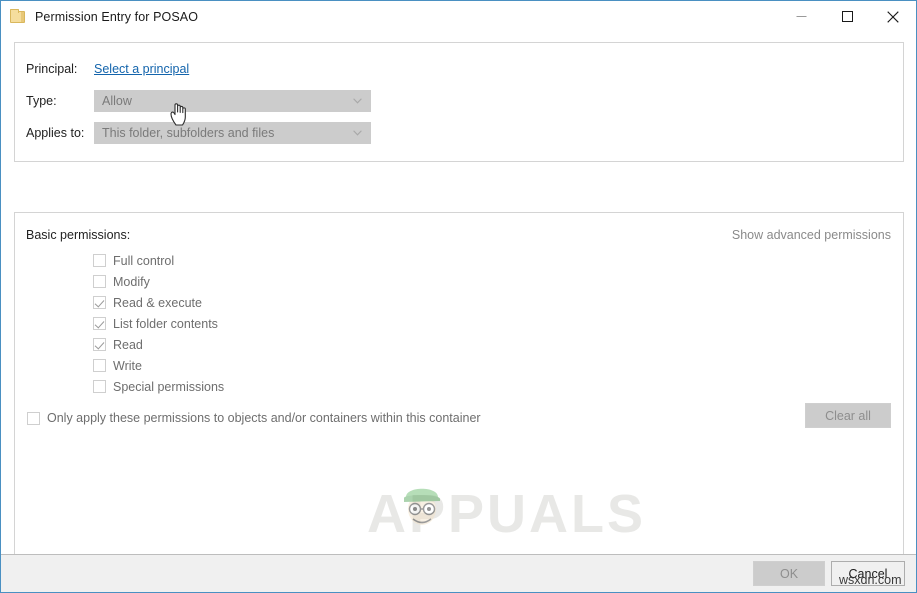  What do you see at coordinates (188, 133) in the screenshot?
I see `applies-to-value: This folder, subfolders and files` at bounding box center [188, 133].